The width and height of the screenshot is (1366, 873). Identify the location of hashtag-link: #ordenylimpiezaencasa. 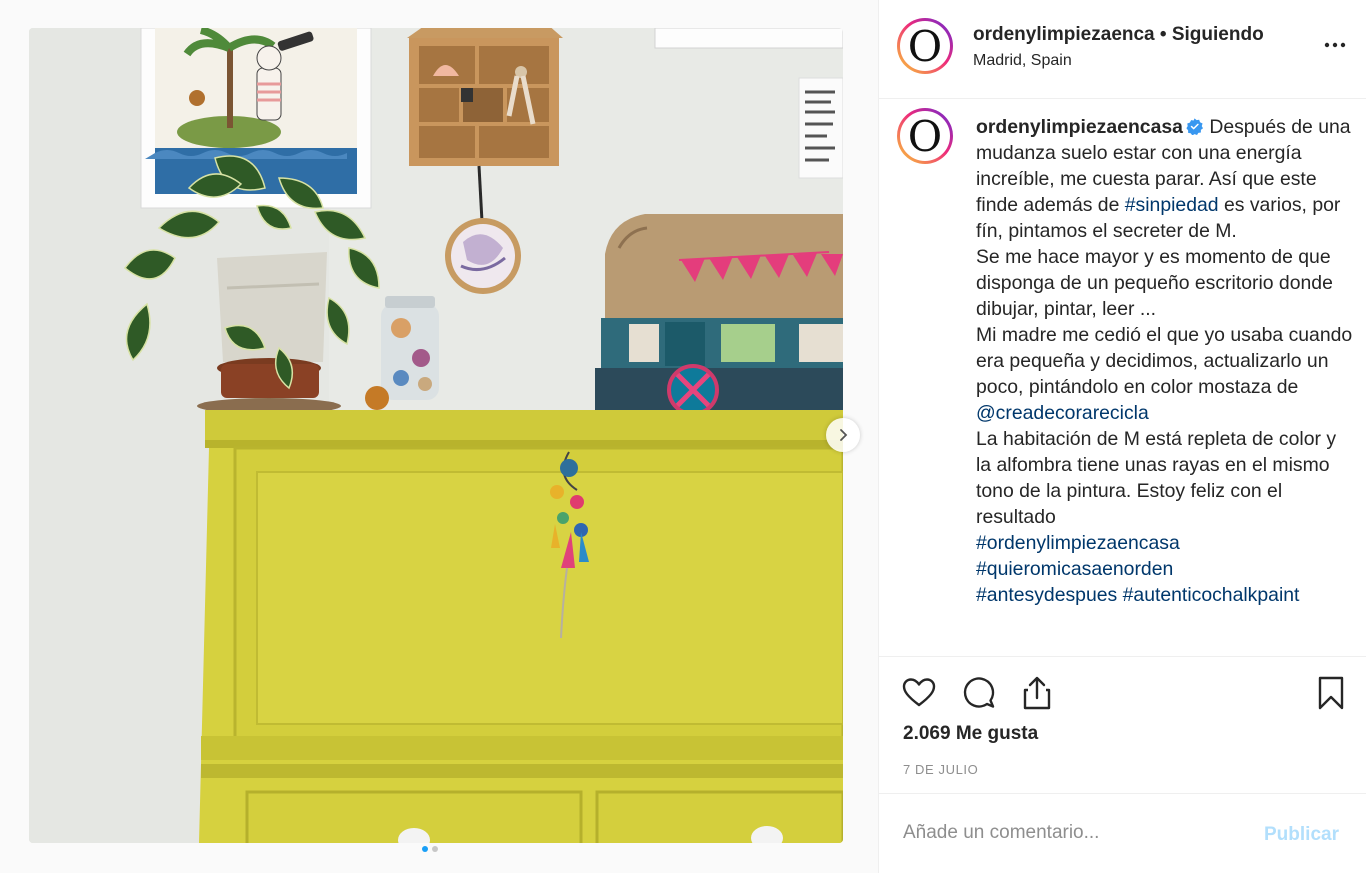
(1078, 543).